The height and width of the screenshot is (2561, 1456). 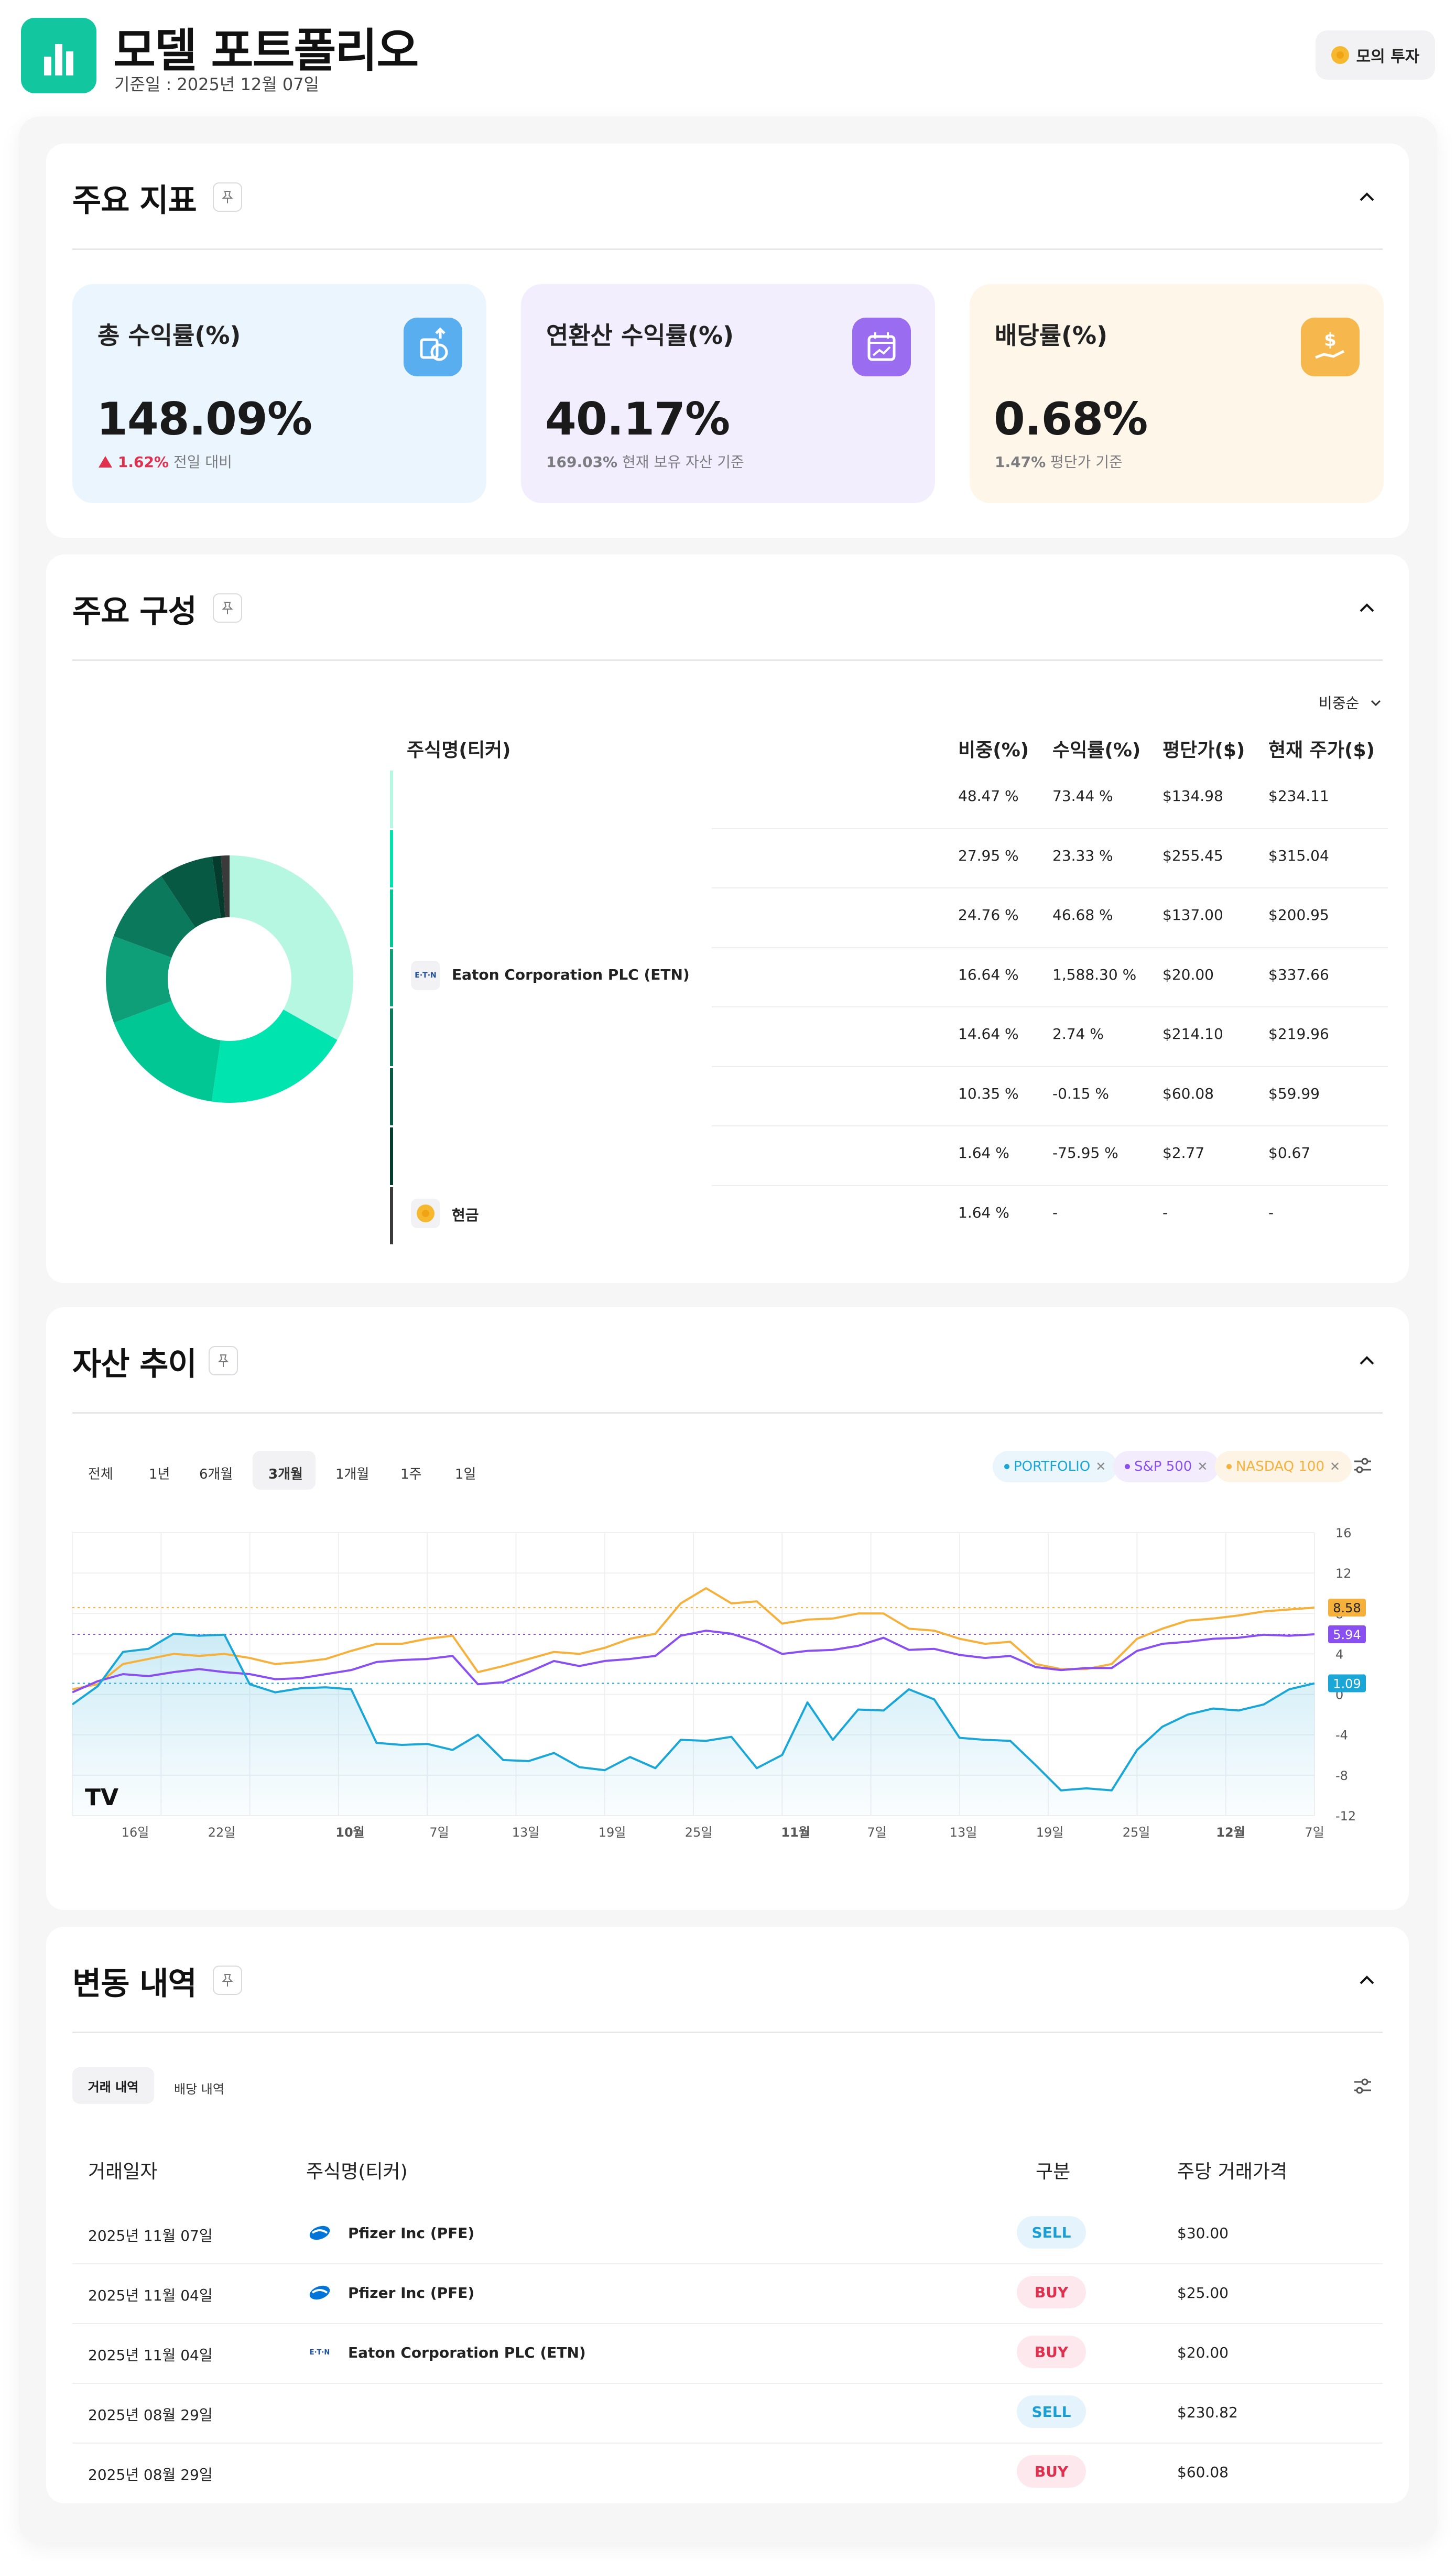 What do you see at coordinates (1344, 1573) in the screenshot?
I see `y-tick-label: 12` at bounding box center [1344, 1573].